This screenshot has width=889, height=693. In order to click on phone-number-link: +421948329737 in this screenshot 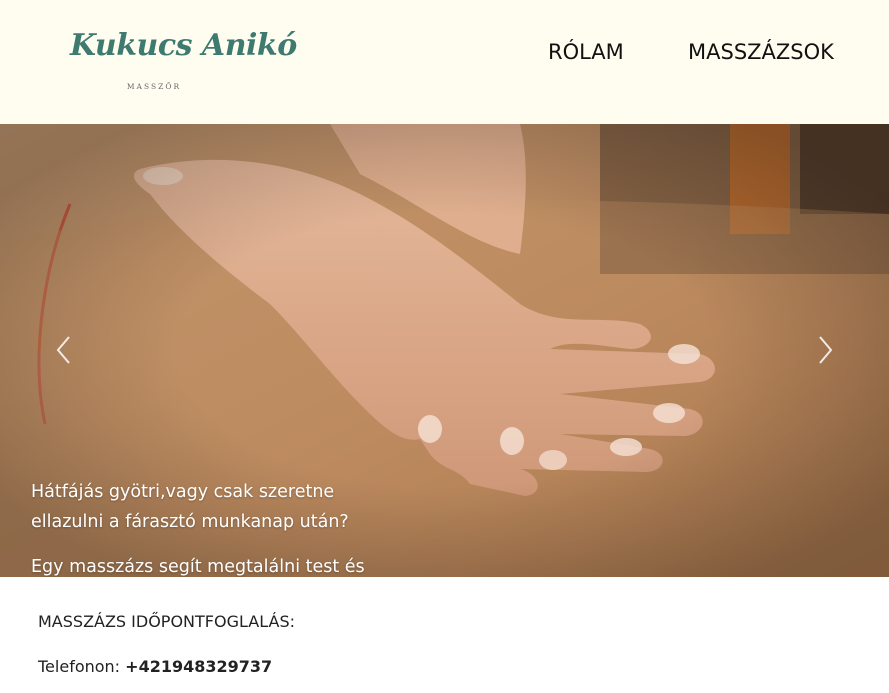, I will do `click(198, 666)`.